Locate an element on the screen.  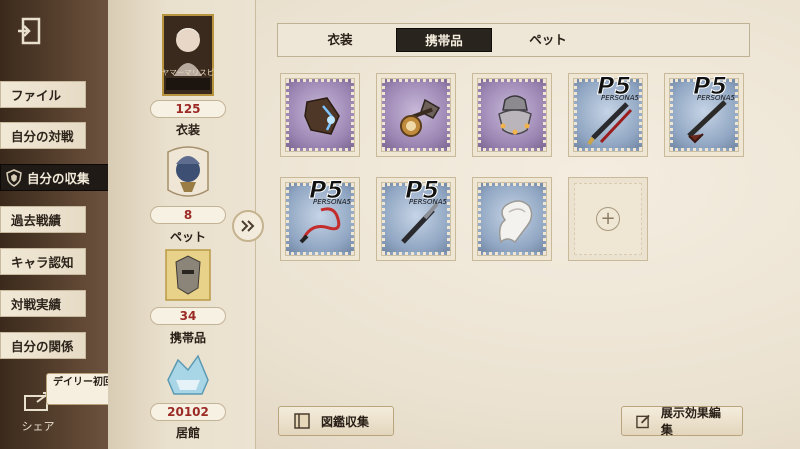
category-tabs: 衣装 携帯品 ペット is located at coordinates (513, 40).